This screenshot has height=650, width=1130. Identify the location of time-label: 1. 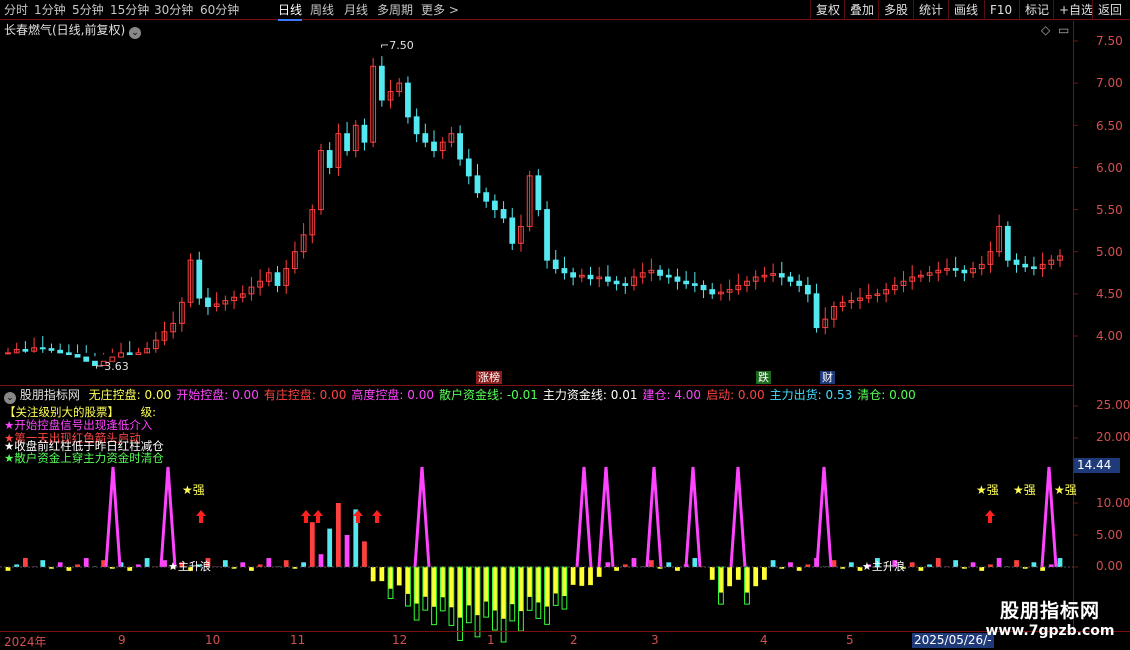
(491, 640).